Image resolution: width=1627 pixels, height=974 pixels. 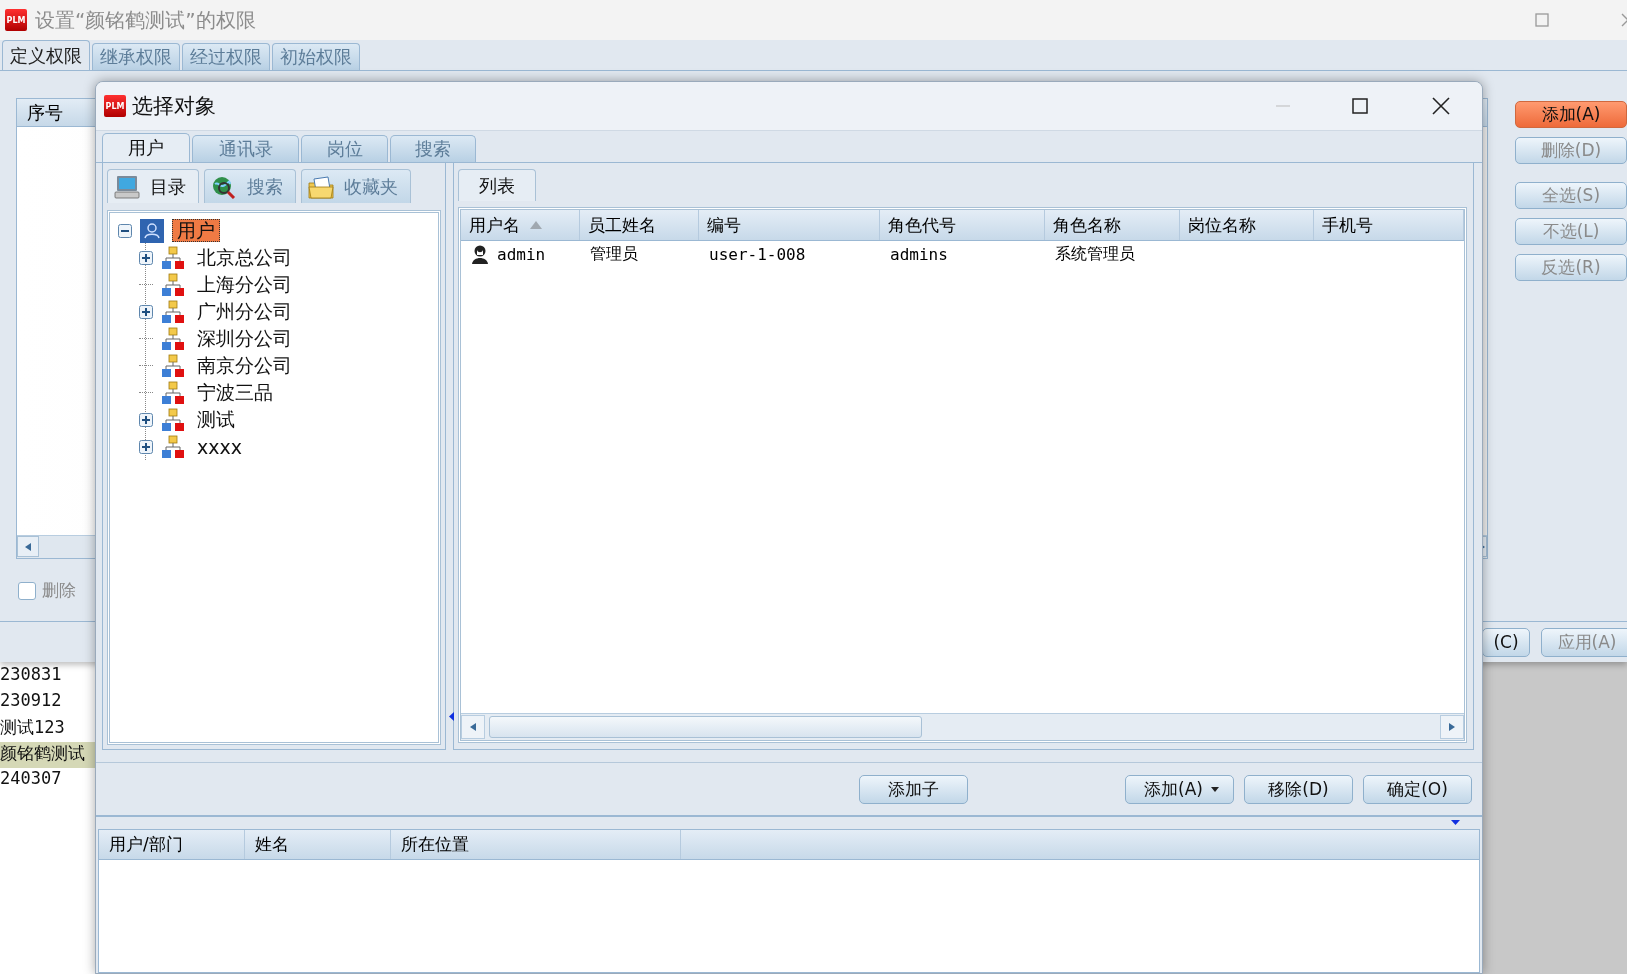 I want to click on checkbox, so click(x=27, y=590).